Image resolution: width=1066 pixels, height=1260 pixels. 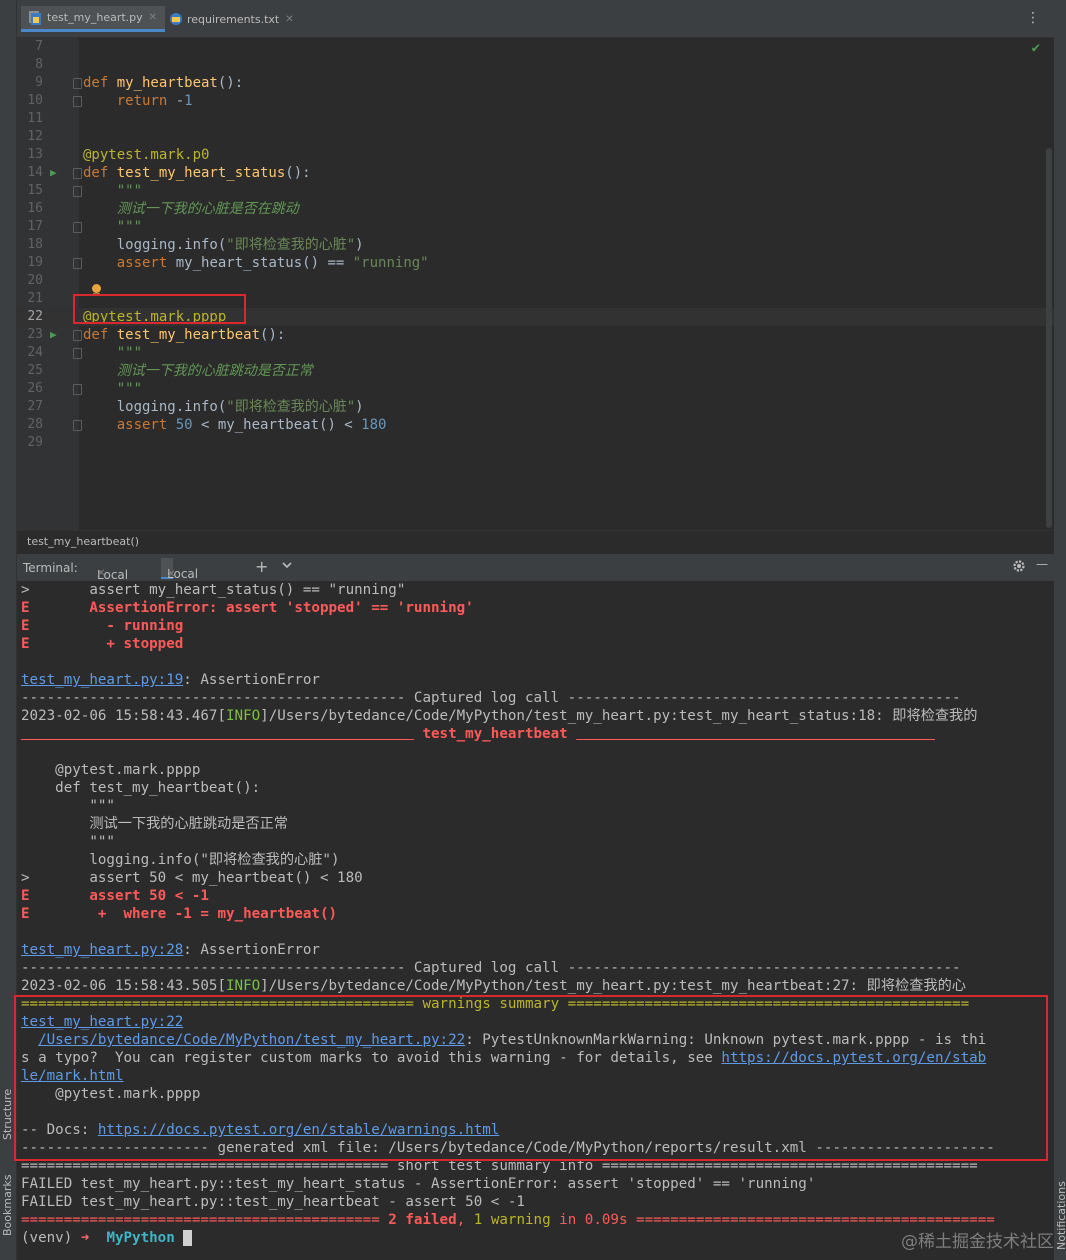 I want to click on terminal-line: test_my_heartbeat, so click(x=495, y=734).